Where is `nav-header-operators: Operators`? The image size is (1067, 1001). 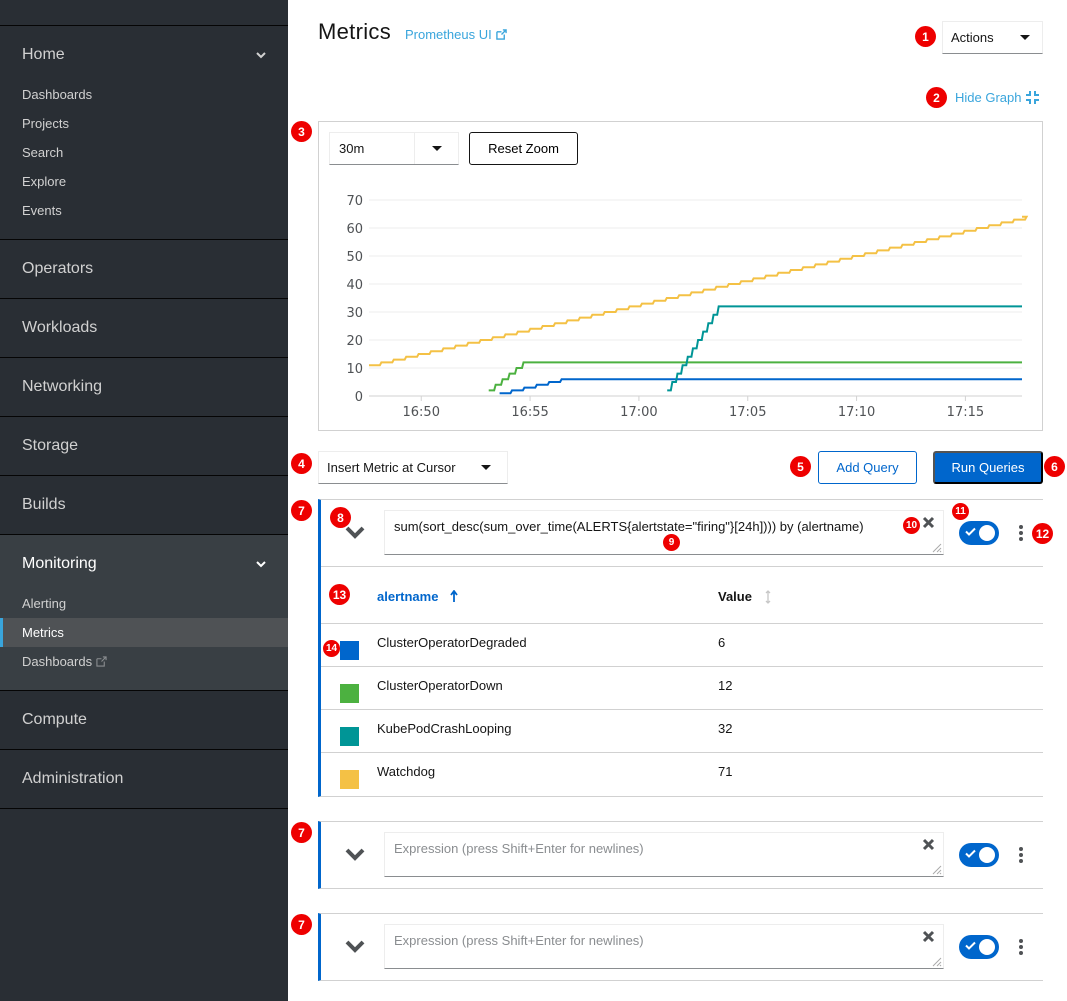 nav-header-operators: Operators is located at coordinates (144, 269).